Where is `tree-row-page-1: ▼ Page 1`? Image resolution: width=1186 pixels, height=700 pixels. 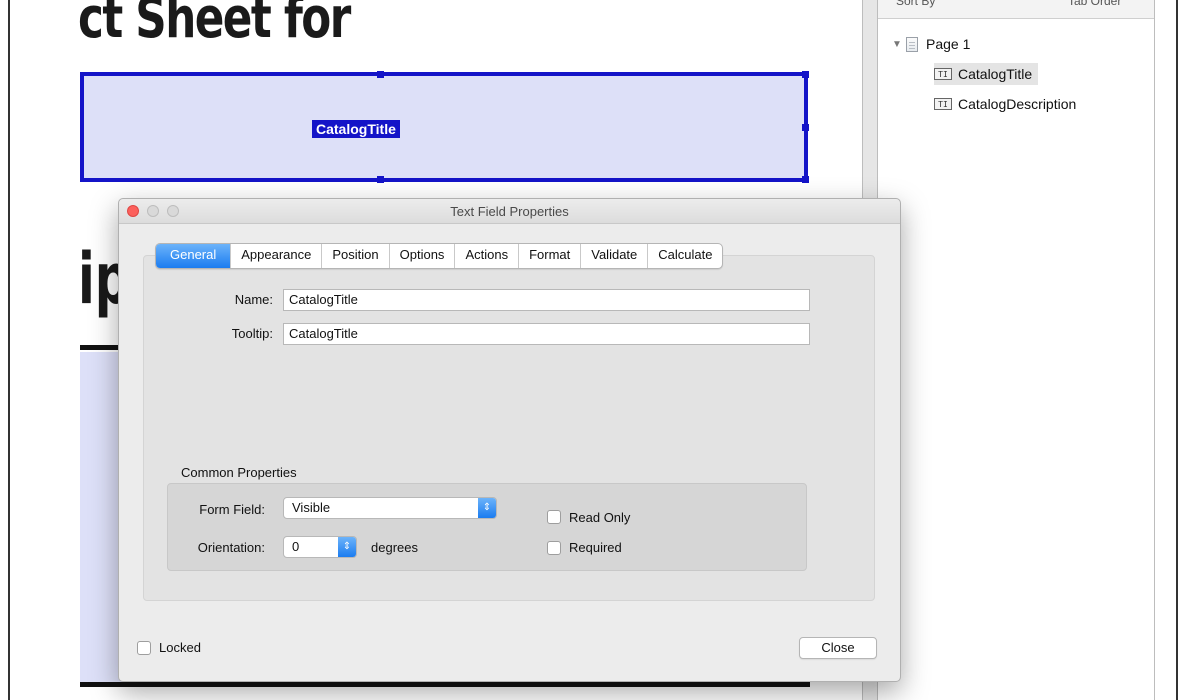 tree-row-page-1: ▼ Page 1 is located at coordinates (929, 44).